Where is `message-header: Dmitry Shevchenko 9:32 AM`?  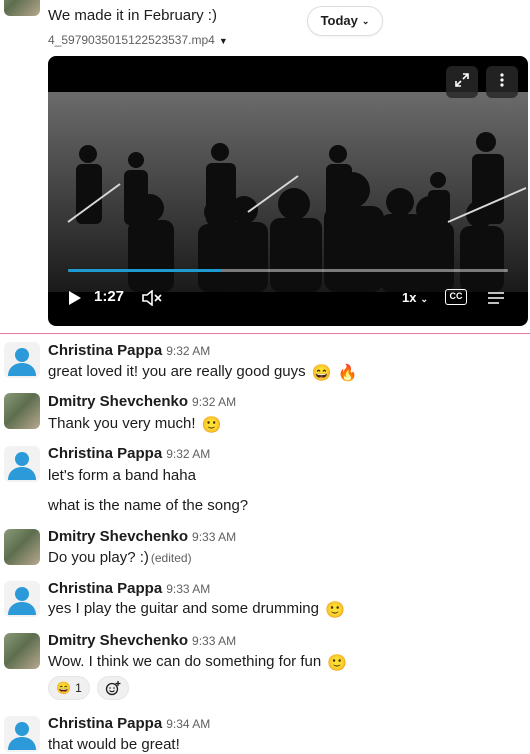 message-header: Dmitry Shevchenko 9:32 AM is located at coordinates (142, 402).